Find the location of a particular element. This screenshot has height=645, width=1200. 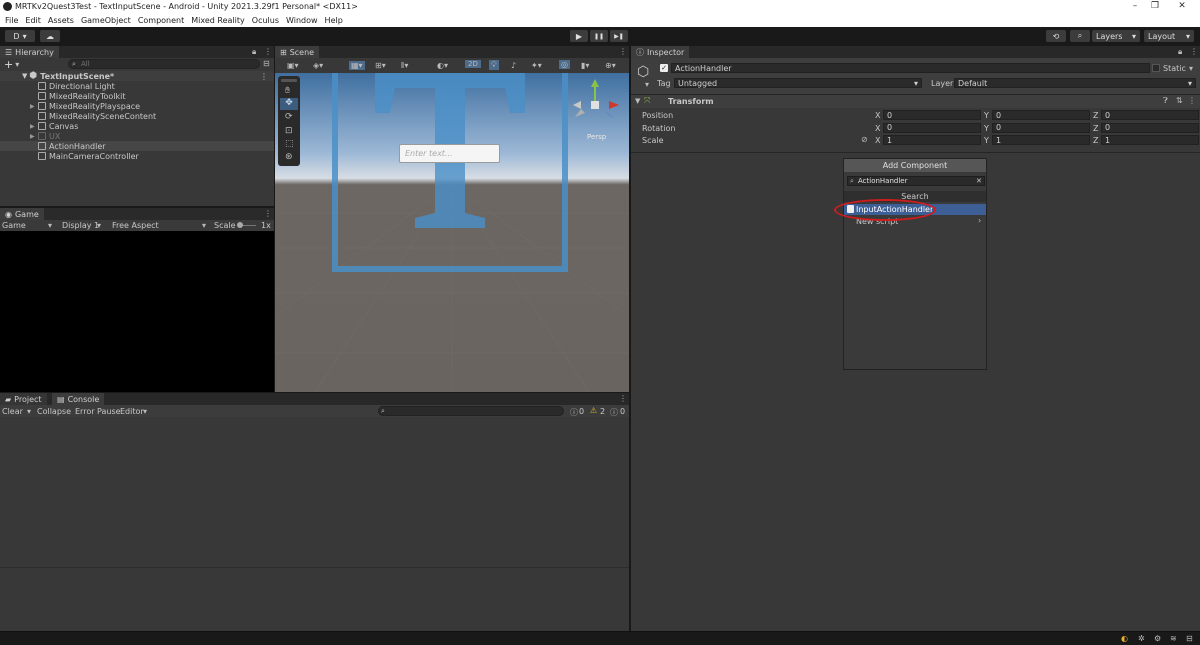

static-checkbox is located at coordinates (1156, 68).